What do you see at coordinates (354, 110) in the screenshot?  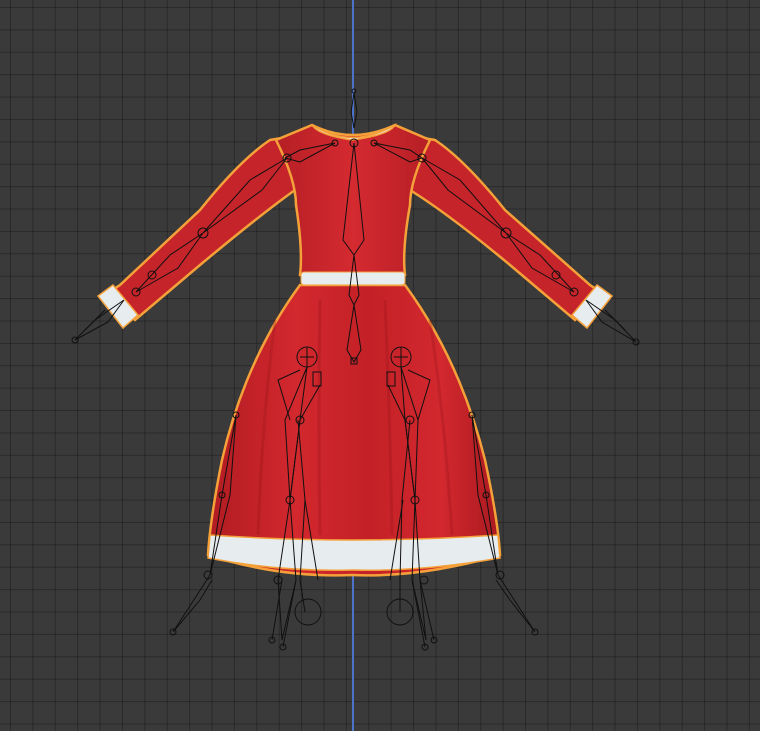 I see `bone-neck` at bounding box center [354, 110].